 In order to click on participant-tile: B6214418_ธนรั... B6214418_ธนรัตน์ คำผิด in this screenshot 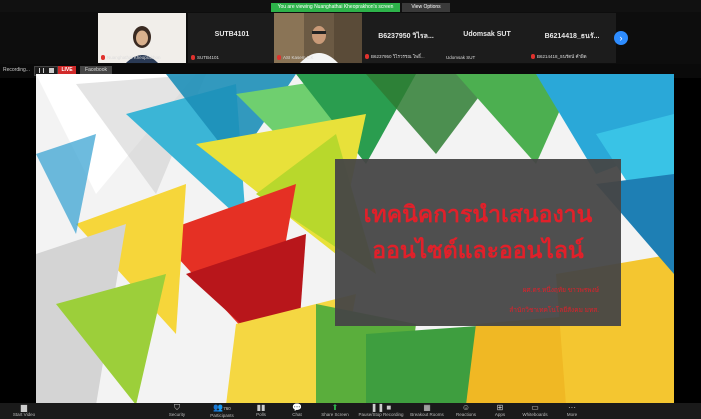, I will do `click(572, 38)`.